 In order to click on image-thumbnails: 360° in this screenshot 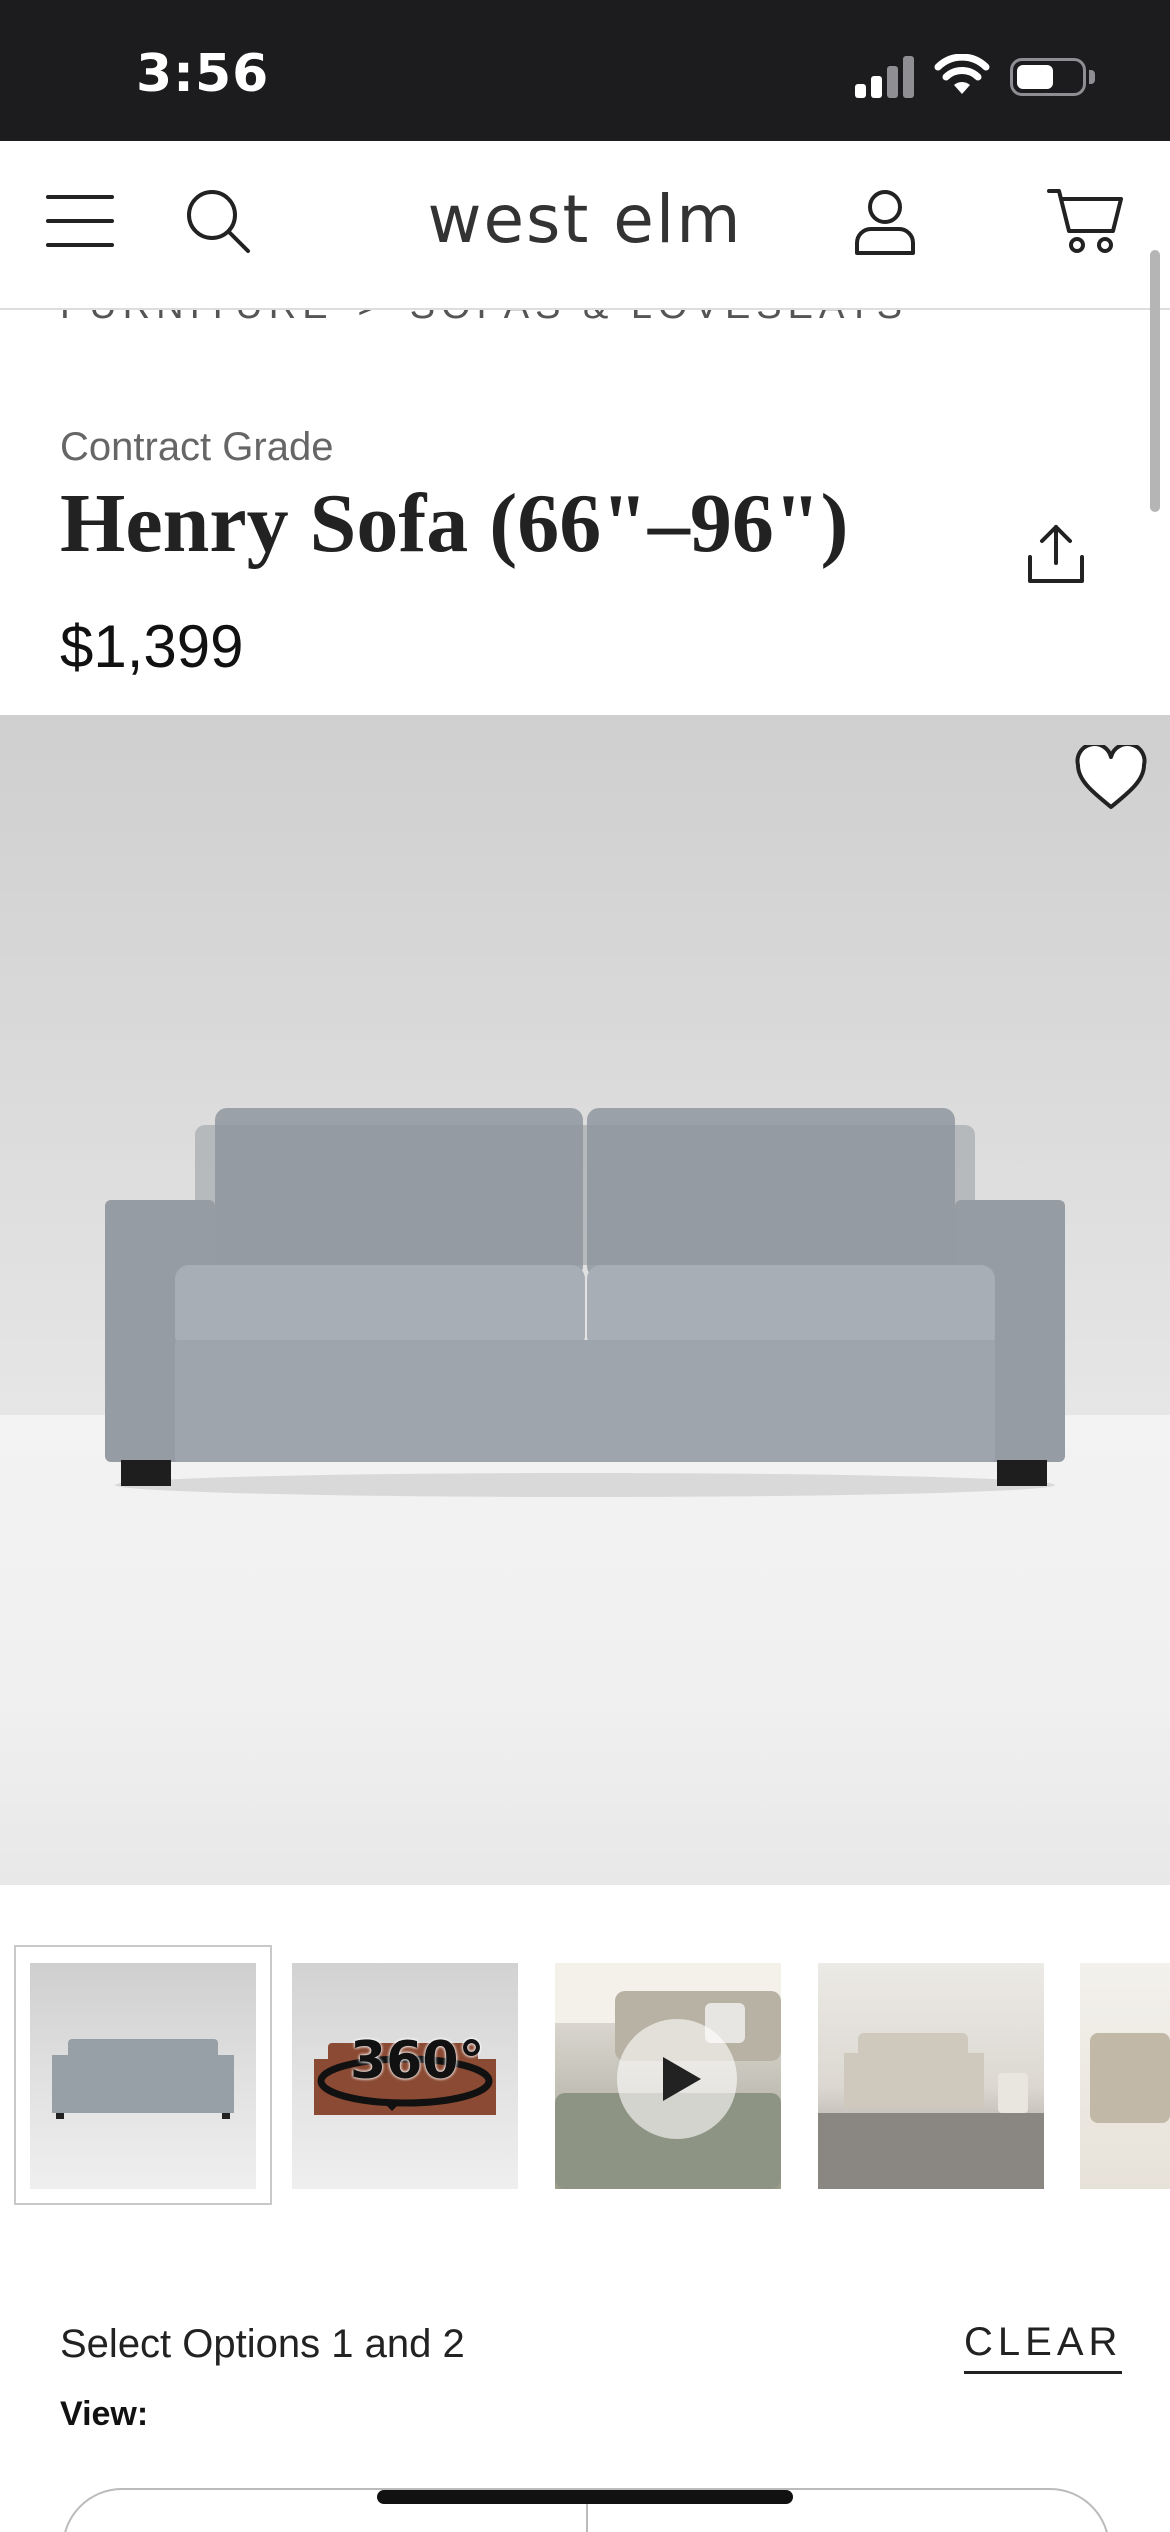, I will do `click(585, 2075)`.